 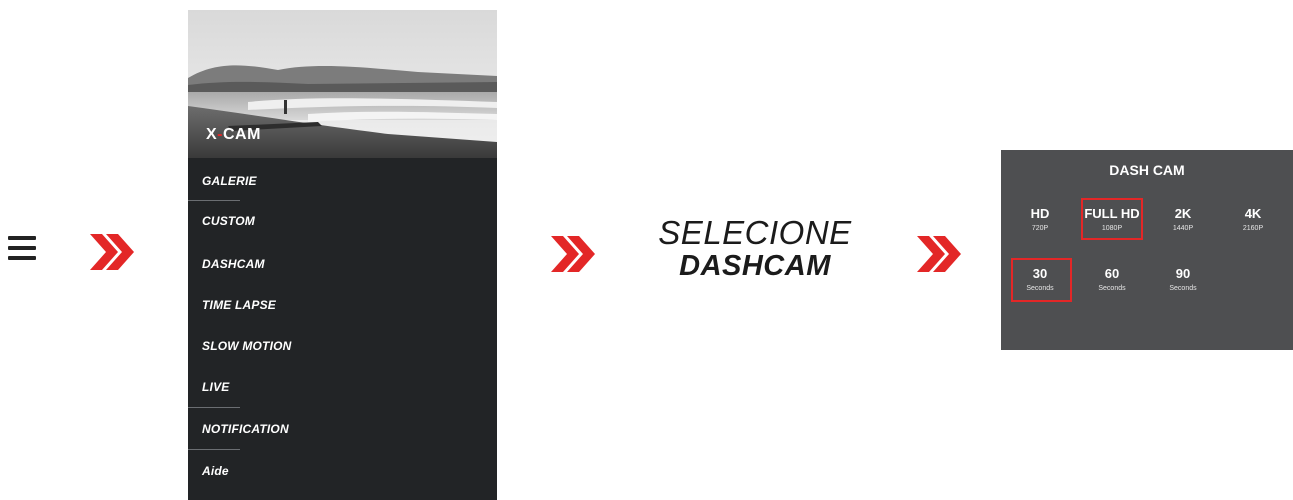 I want to click on resolution-option-2k: 2K 1440P, so click(x=1183, y=219).